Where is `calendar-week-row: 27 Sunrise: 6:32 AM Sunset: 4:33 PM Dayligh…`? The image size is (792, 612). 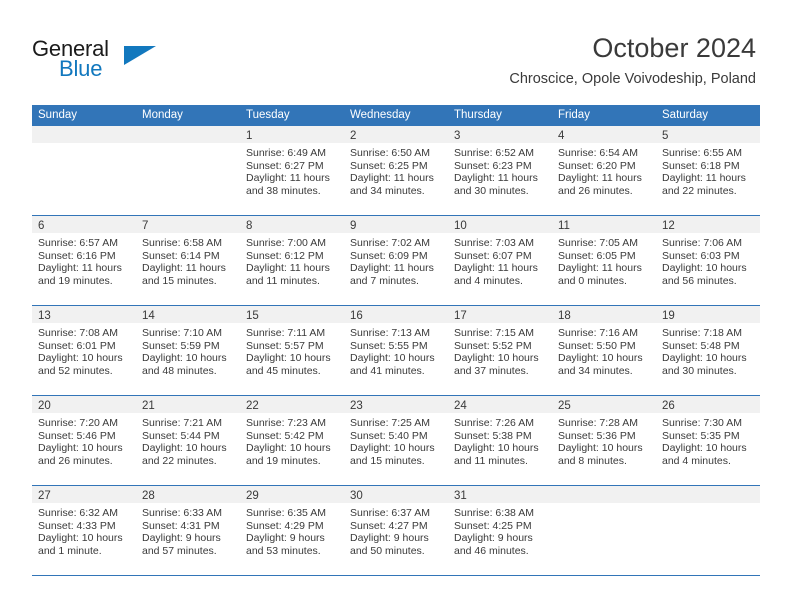
calendar-week-row: 27 Sunrise: 6:32 AM Sunset: 4:33 PM Dayligh… is located at coordinates (396, 531).